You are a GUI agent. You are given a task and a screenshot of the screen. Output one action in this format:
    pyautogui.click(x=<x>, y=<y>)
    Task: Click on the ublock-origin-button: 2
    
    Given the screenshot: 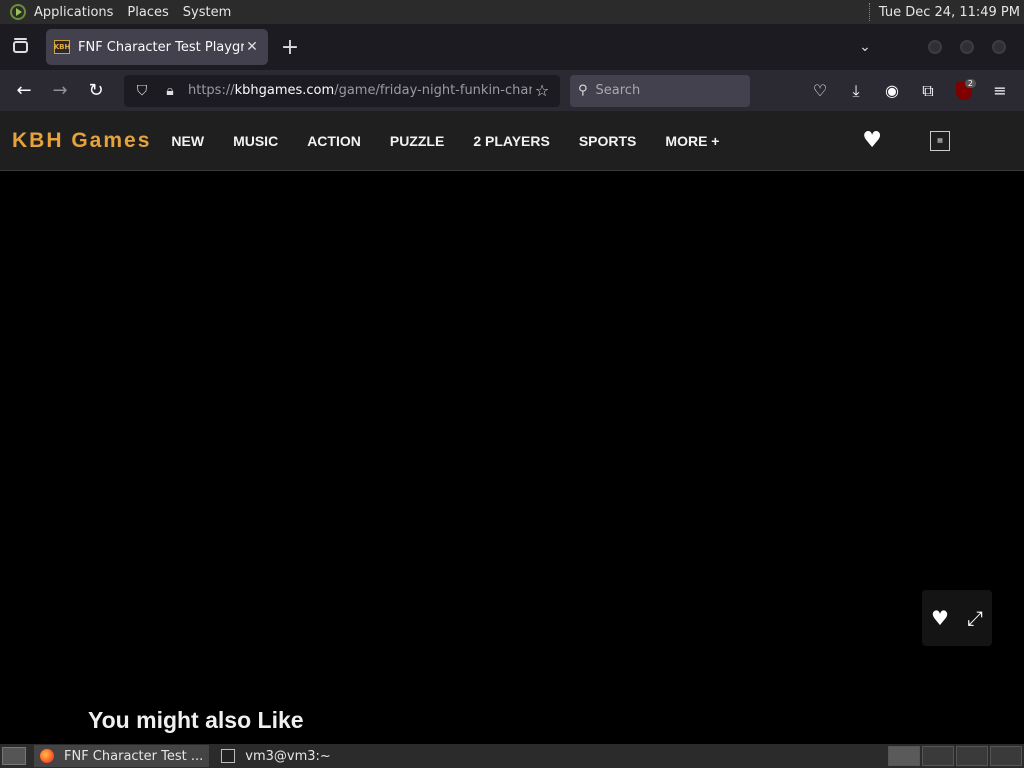 What is the action you would take?
    pyautogui.click(x=964, y=91)
    